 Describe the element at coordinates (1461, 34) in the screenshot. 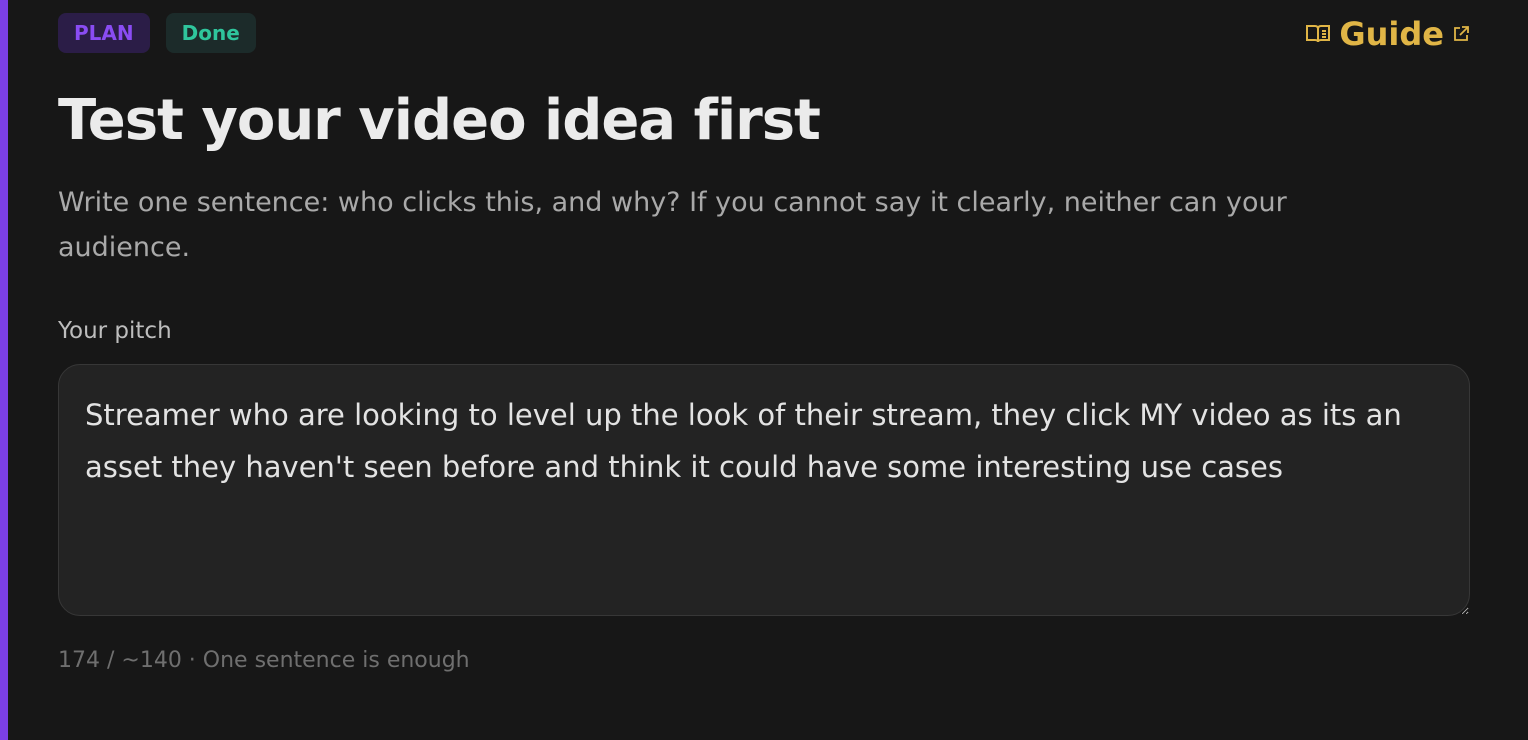

I see `external-link-icon` at that location.